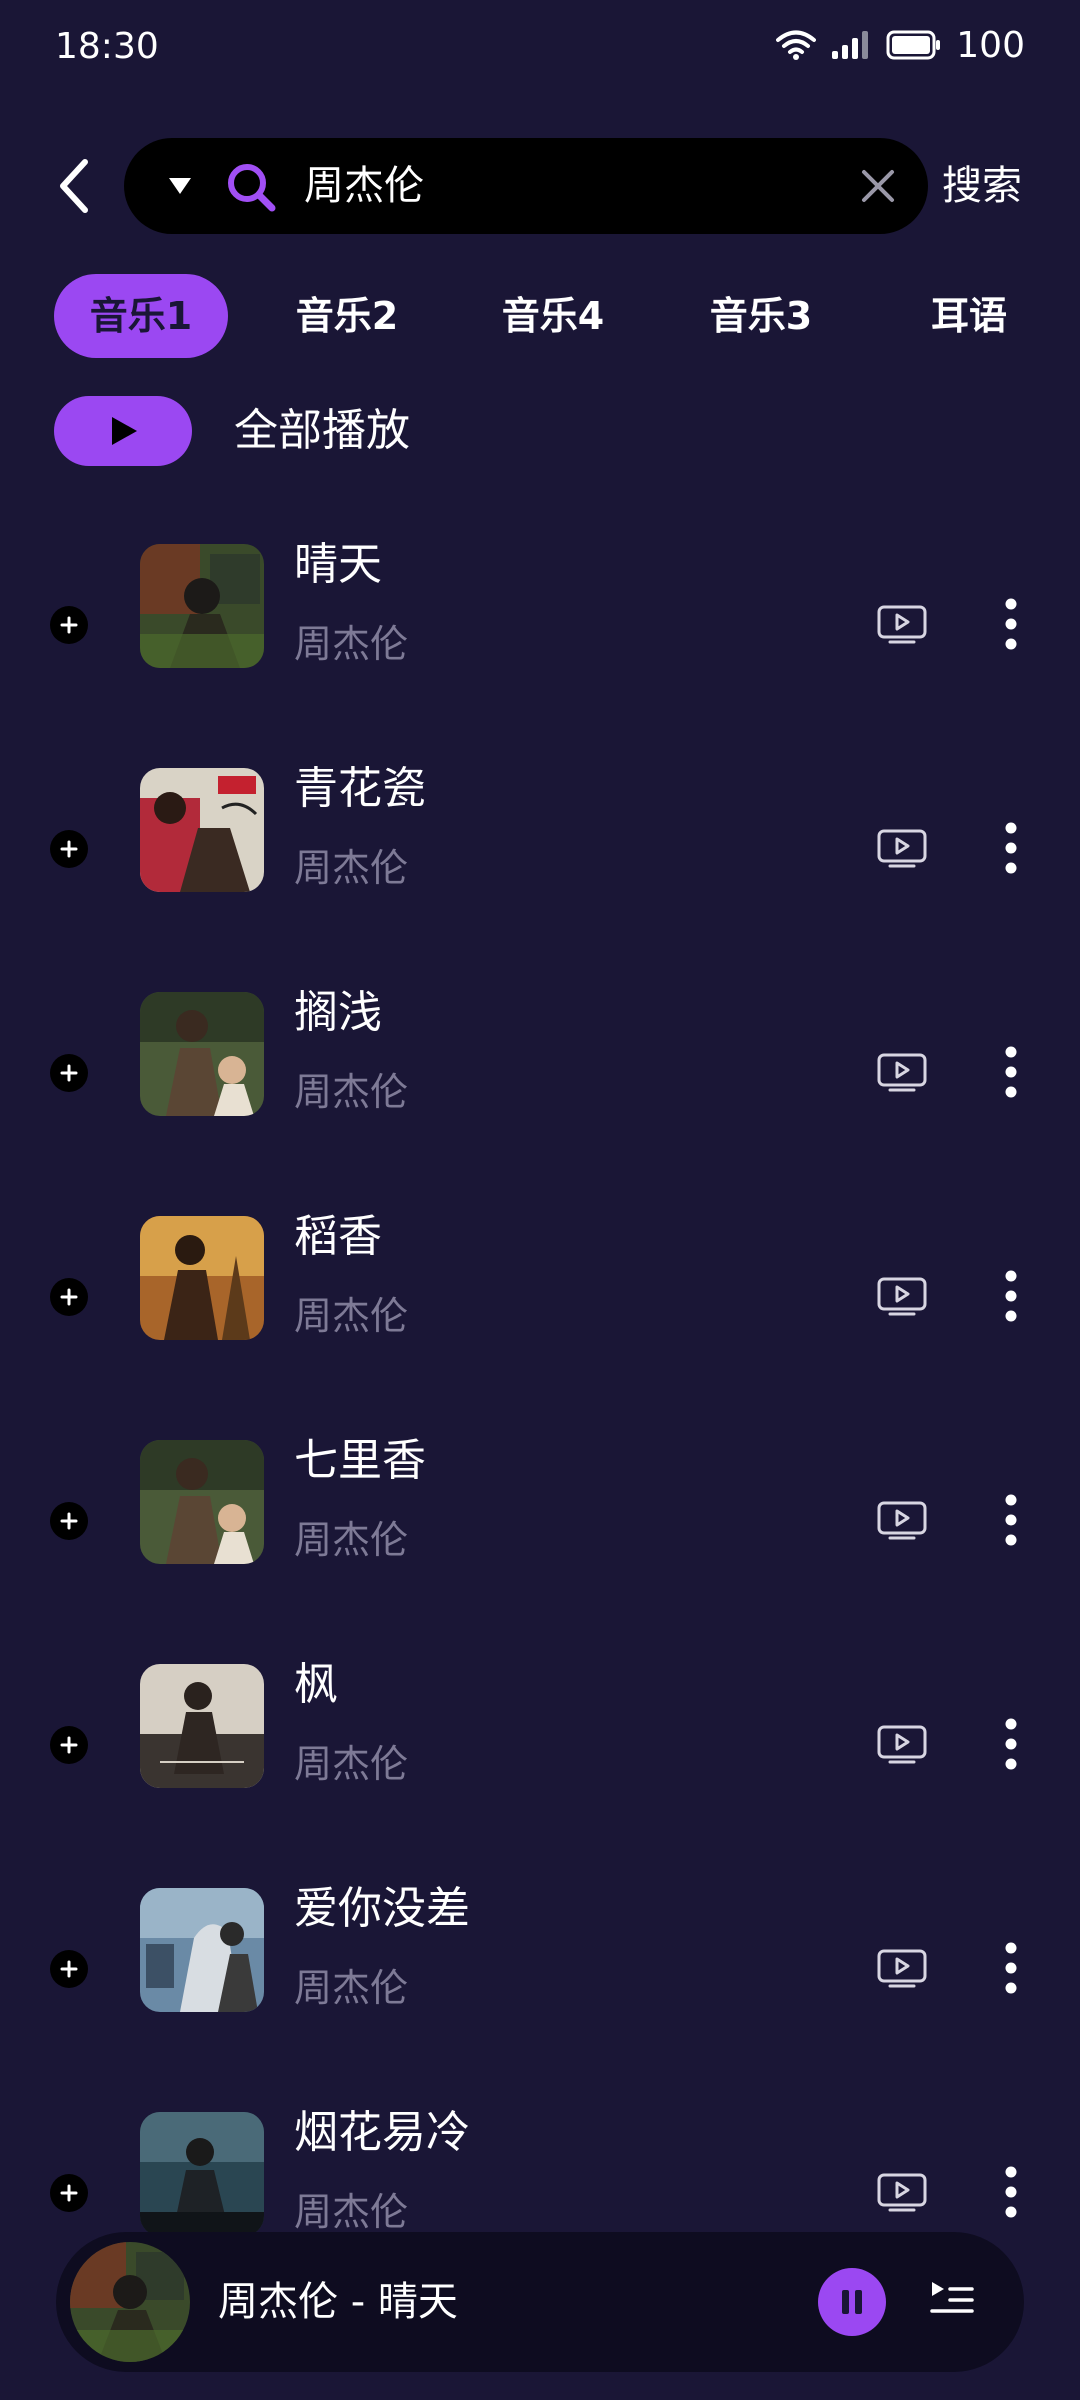 This screenshot has width=1080, height=2400. Describe the element at coordinates (969, 316) in the screenshot. I see `tab-whisper: 耳语` at that location.